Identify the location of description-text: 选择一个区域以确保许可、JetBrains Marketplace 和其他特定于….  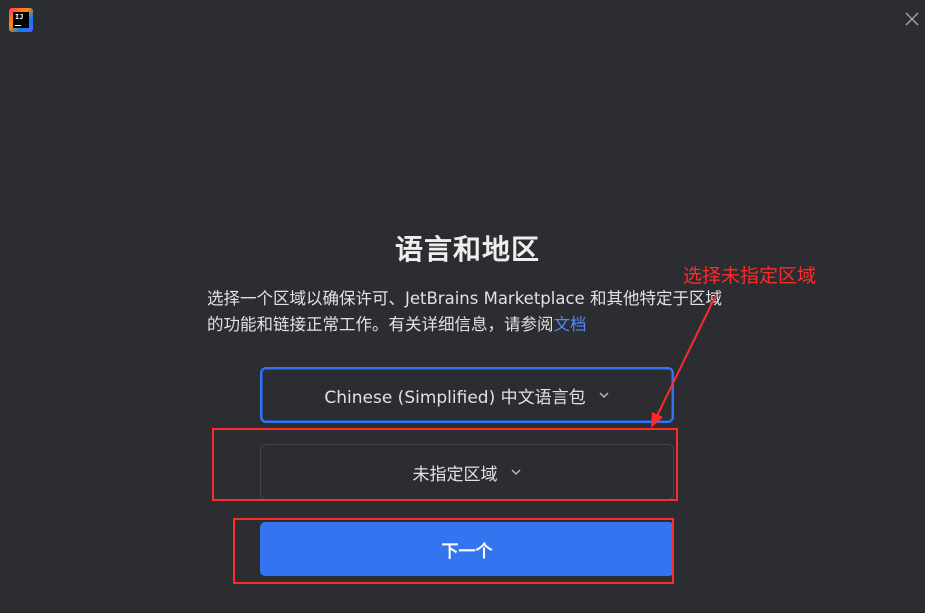
(464, 311).